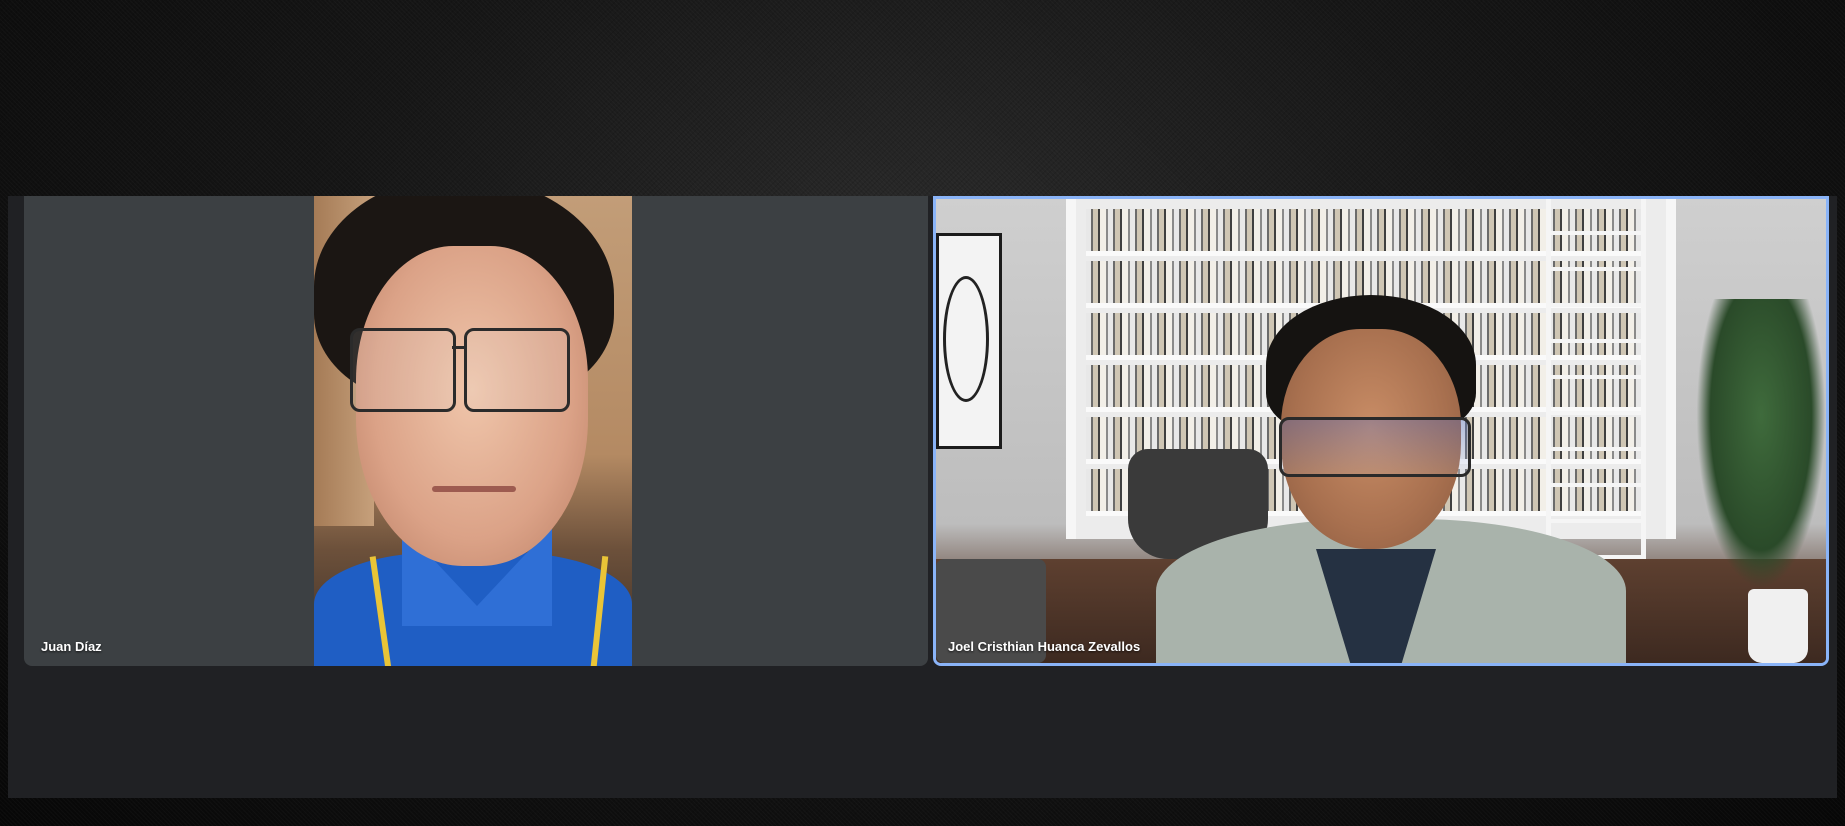 This screenshot has width=1845, height=826. Describe the element at coordinates (473, 431) in the screenshot. I see `participant-video` at that location.